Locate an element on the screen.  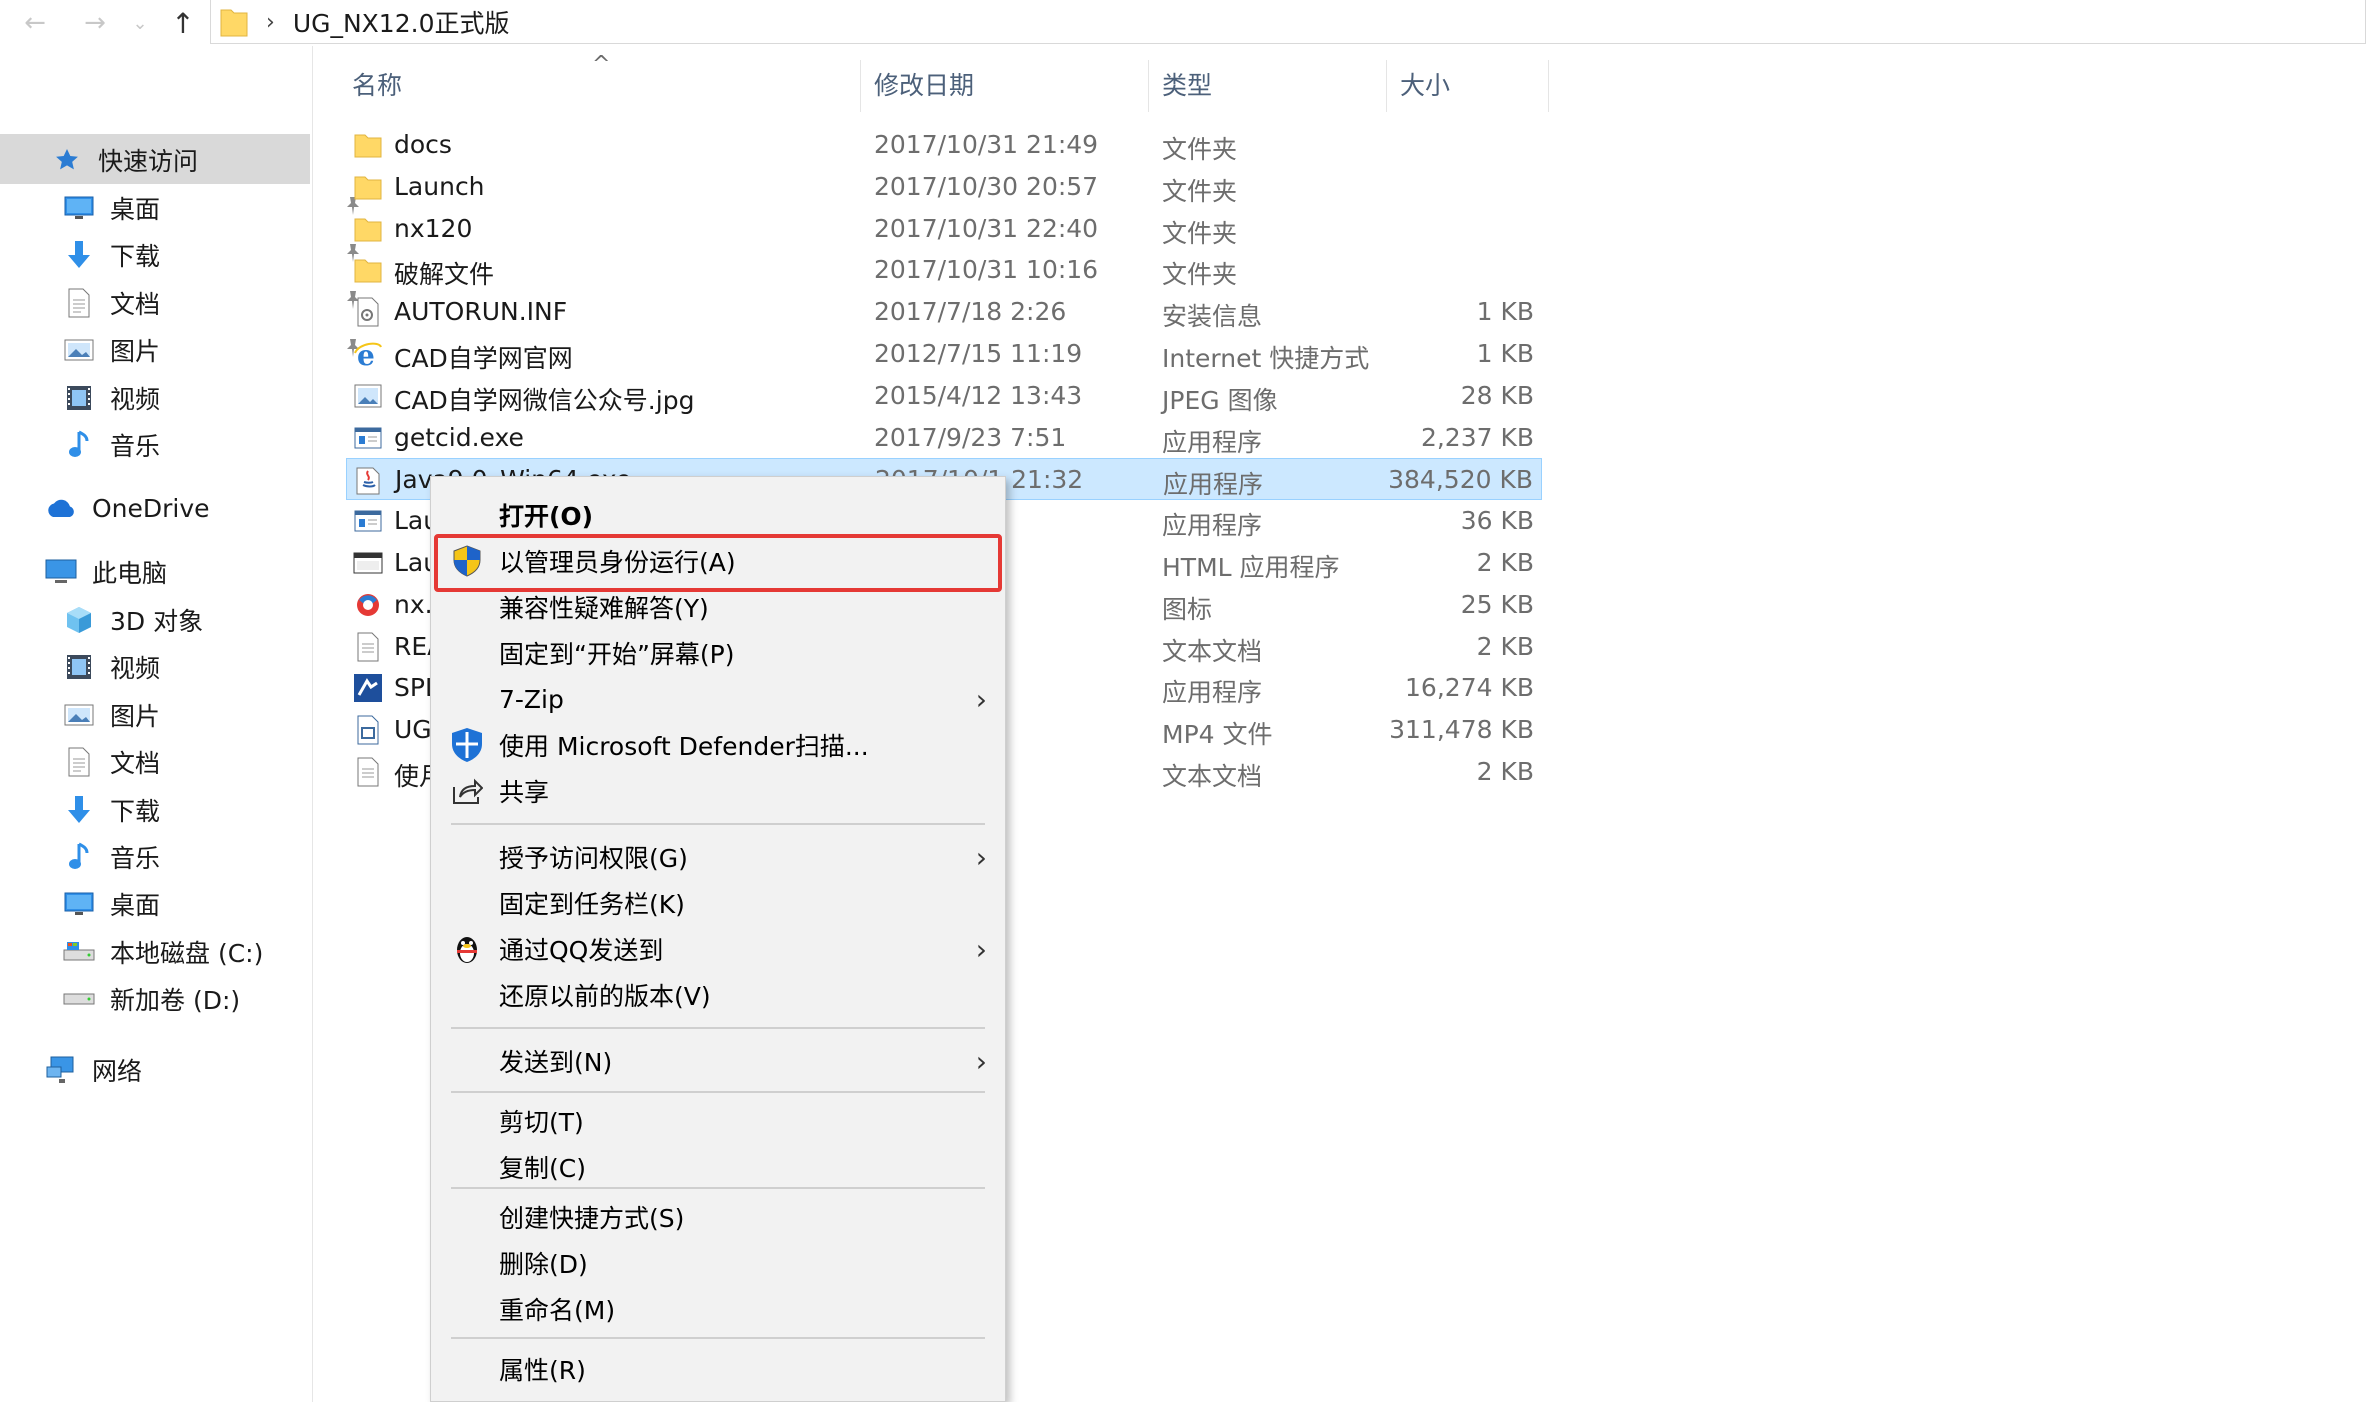
file-row: AUTORUN.INF 2017/7/18 2:26 安装信息 1 KB is located at coordinates (944, 312).